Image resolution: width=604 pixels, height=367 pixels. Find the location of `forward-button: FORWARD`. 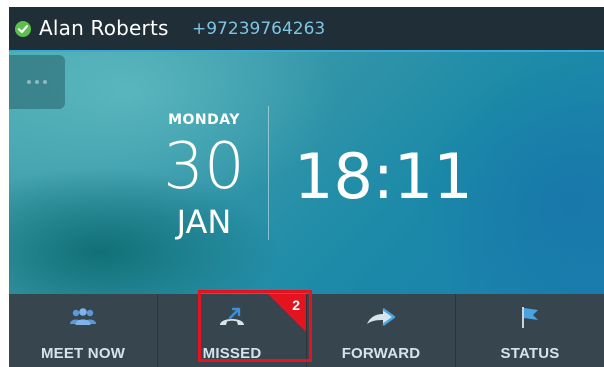

forward-button: FORWARD is located at coordinates (381, 330).